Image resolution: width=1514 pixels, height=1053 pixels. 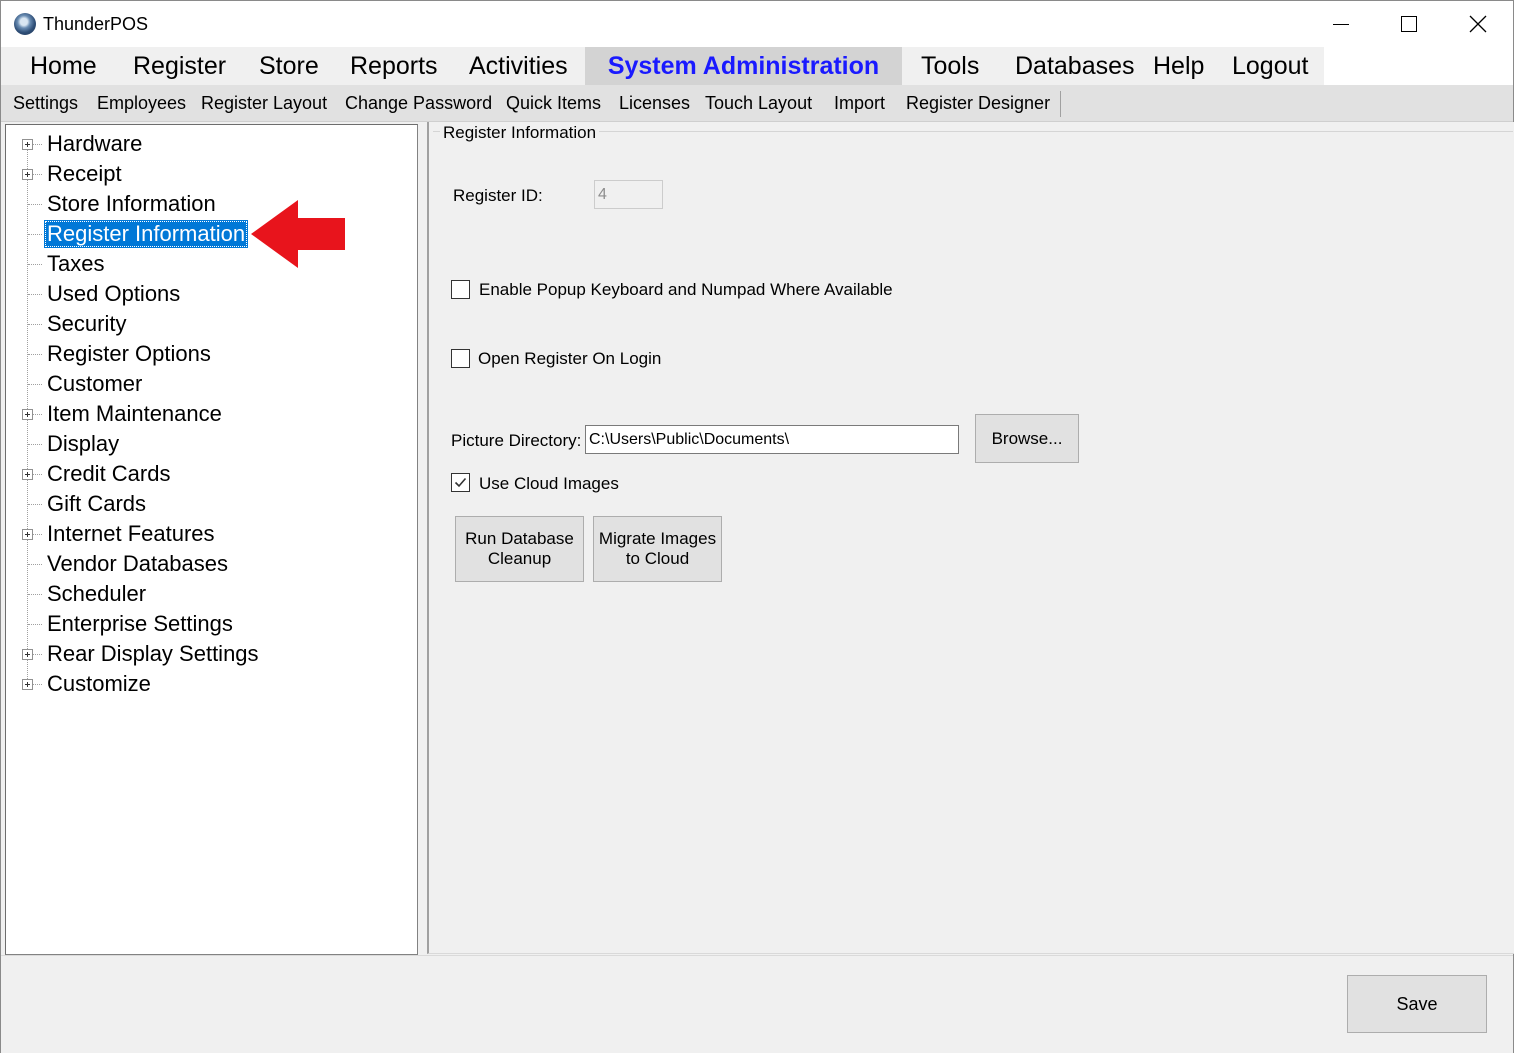 What do you see at coordinates (518, 66) in the screenshot?
I see `menu-activities: Activities` at bounding box center [518, 66].